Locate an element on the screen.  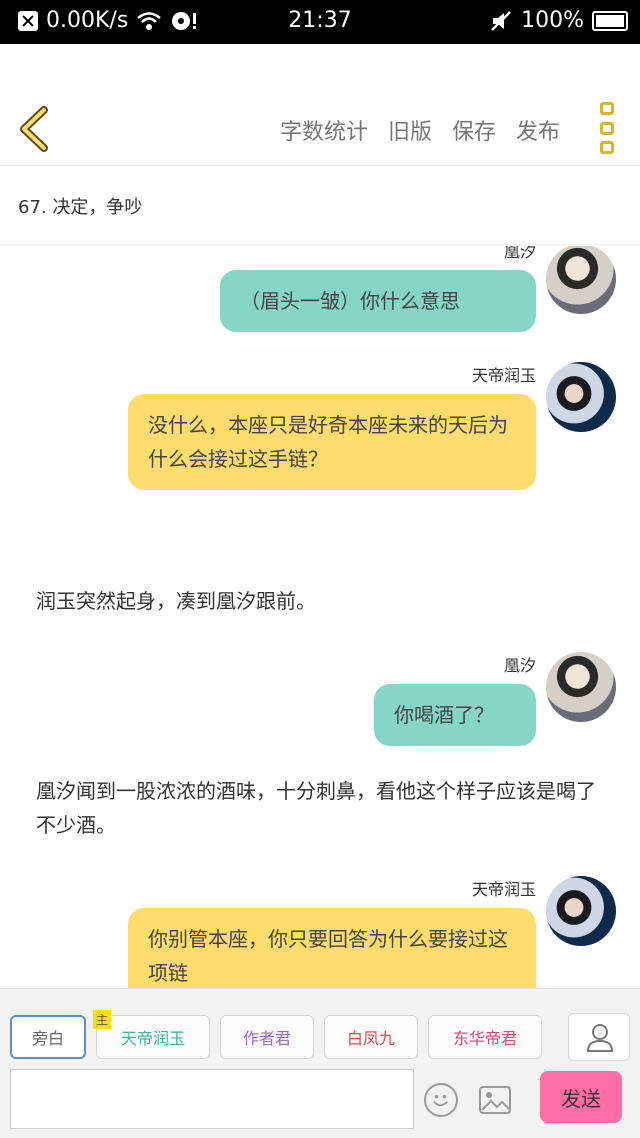
mute-icon is located at coordinates (501, 20).